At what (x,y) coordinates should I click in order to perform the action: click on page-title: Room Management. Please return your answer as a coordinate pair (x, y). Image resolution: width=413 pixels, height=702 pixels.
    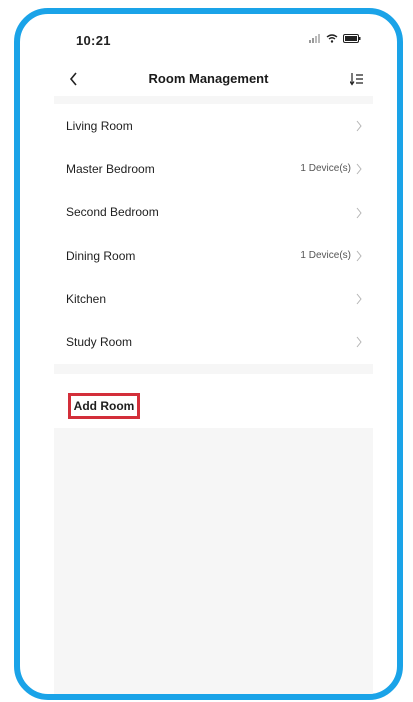
    Looking at the image, I should click on (208, 78).